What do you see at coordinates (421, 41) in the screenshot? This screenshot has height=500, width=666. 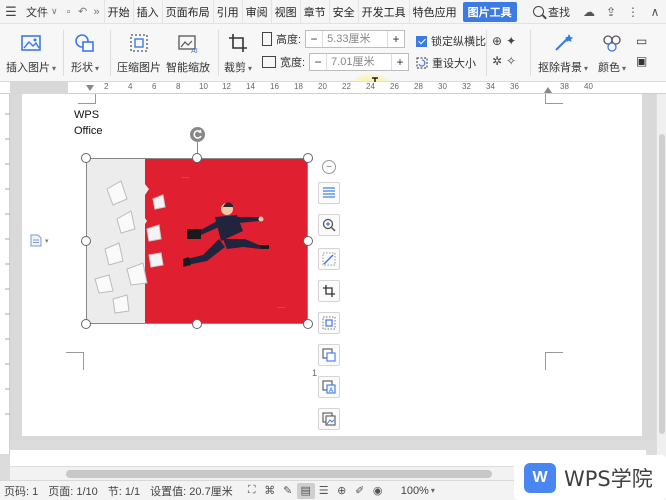 I see `checkbox-checked-icon` at bounding box center [421, 41].